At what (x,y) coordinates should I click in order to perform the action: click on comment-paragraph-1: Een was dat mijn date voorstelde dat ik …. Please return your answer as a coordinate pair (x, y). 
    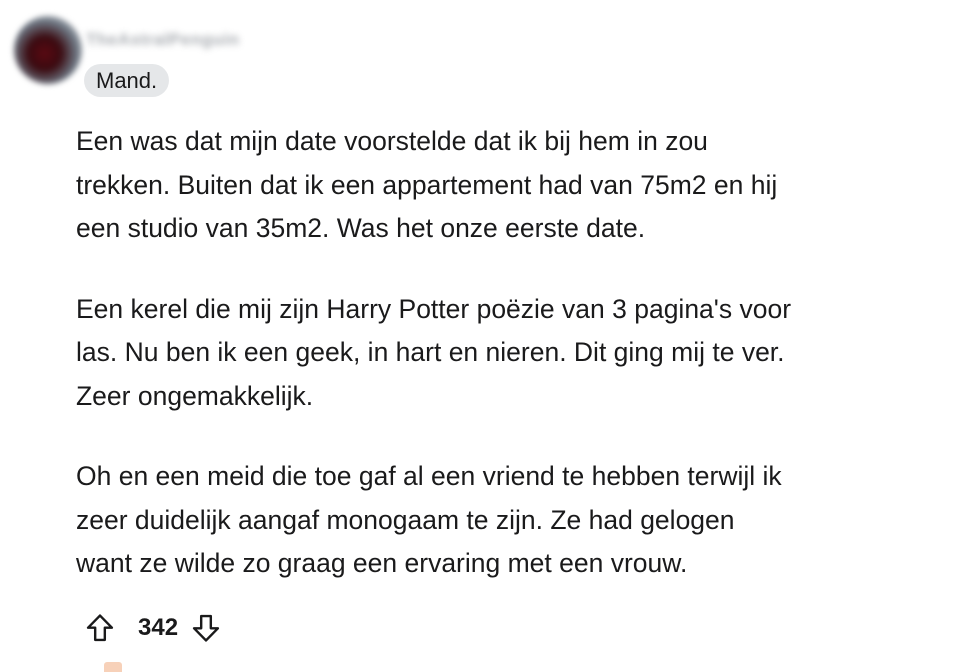
    Looking at the image, I should click on (427, 184).